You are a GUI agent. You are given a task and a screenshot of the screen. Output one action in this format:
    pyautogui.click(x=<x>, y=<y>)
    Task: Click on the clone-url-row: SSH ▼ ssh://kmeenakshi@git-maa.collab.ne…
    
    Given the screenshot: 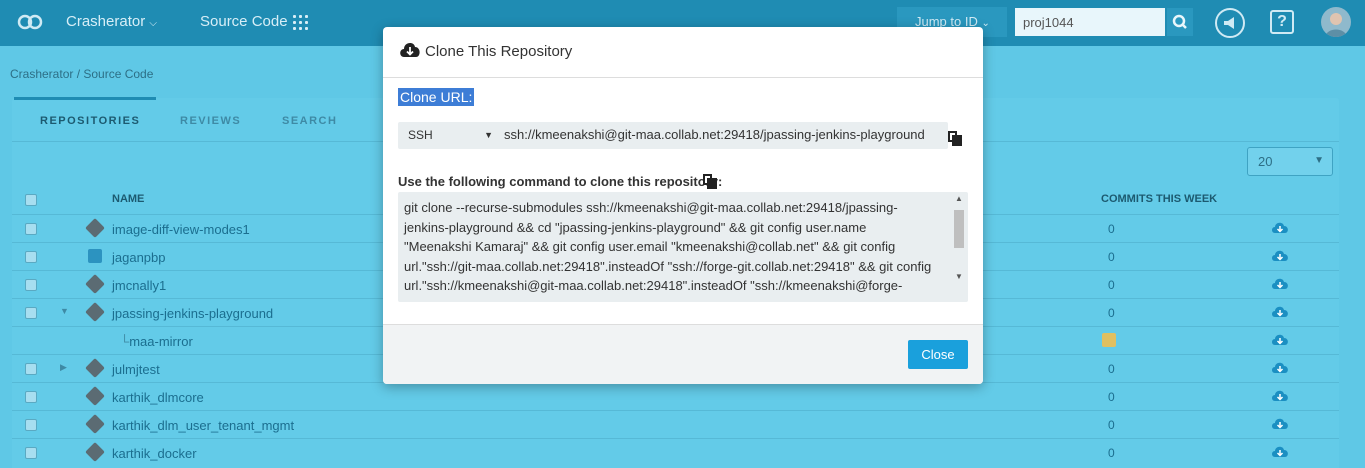 What is the action you would take?
    pyautogui.click(x=673, y=135)
    